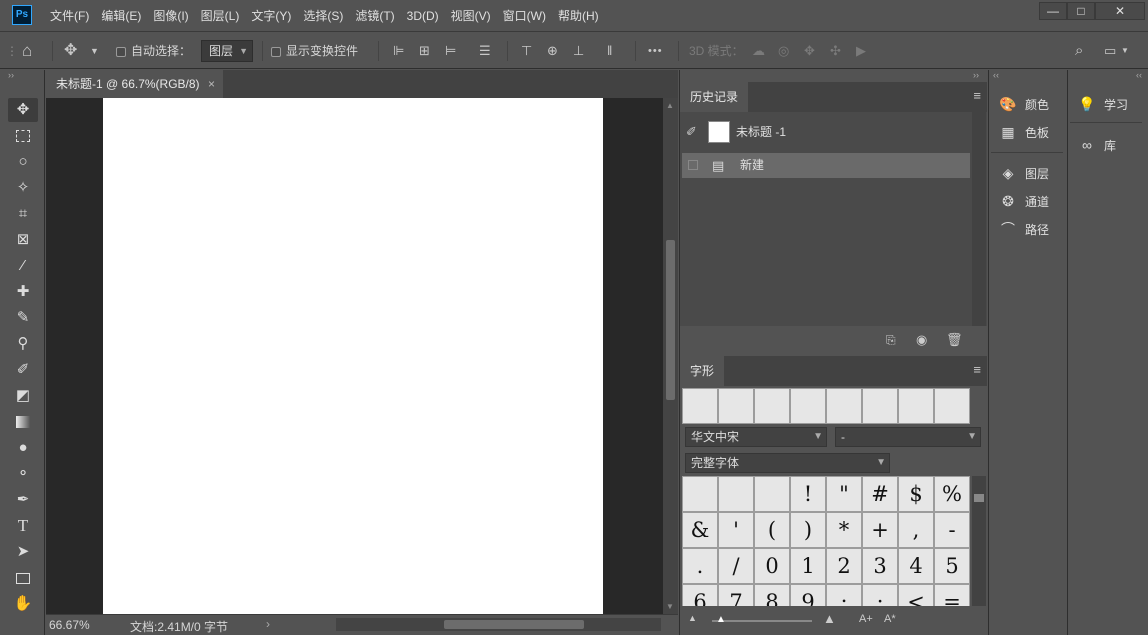 Image resolution: width=1148 pixels, height=635 pixels. Describe the element at coordinates (809, 51) in the screenshot. I see `3d-pan-icon: ✥` at that location.